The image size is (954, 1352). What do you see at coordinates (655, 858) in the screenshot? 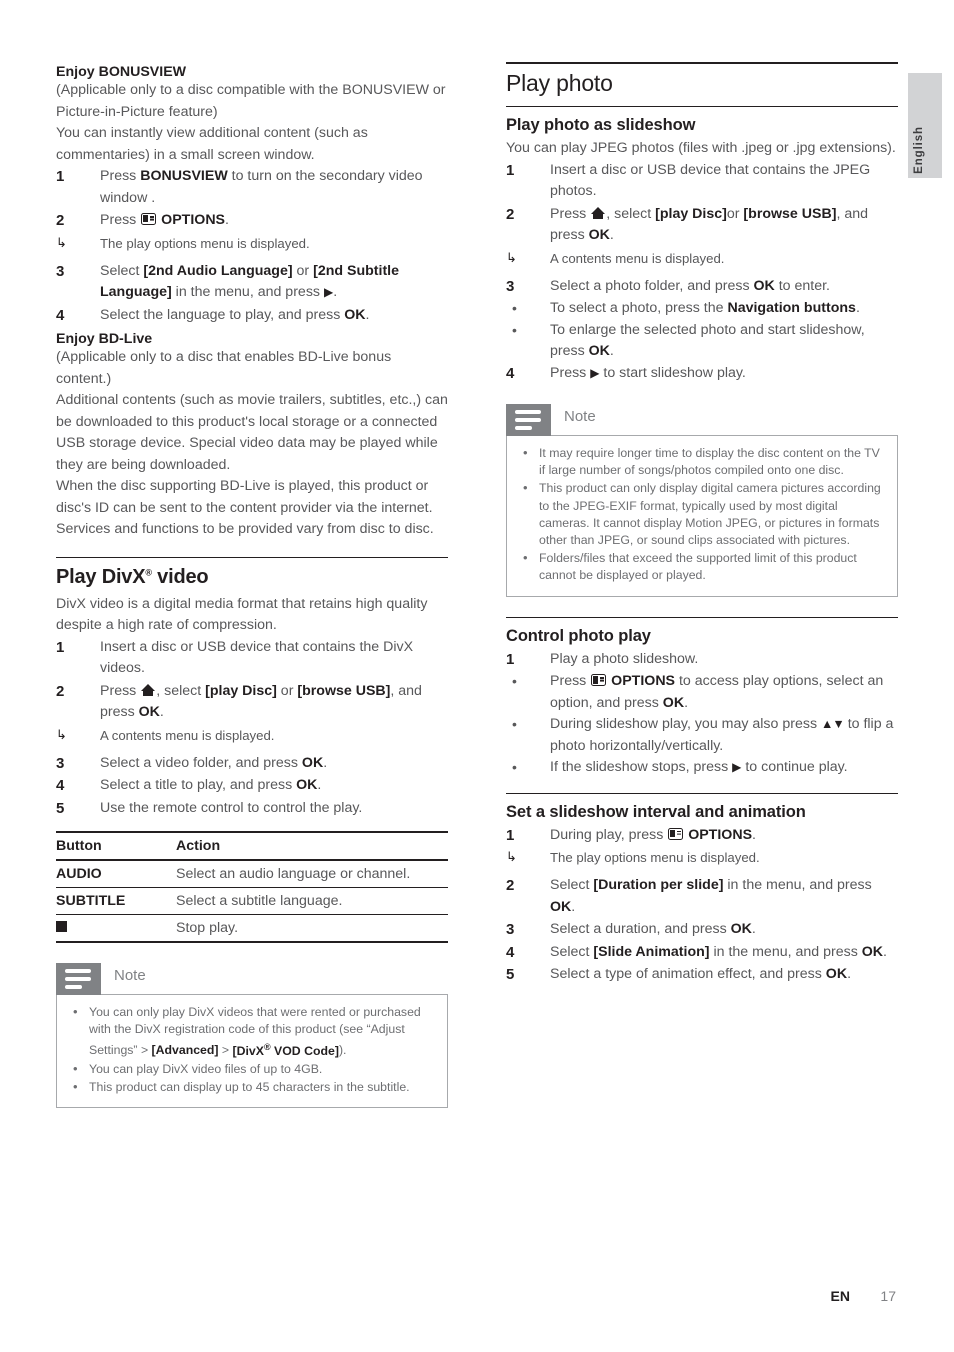
I see `result-text: The play options menu is displayed.` at bounding box center [655, 858].